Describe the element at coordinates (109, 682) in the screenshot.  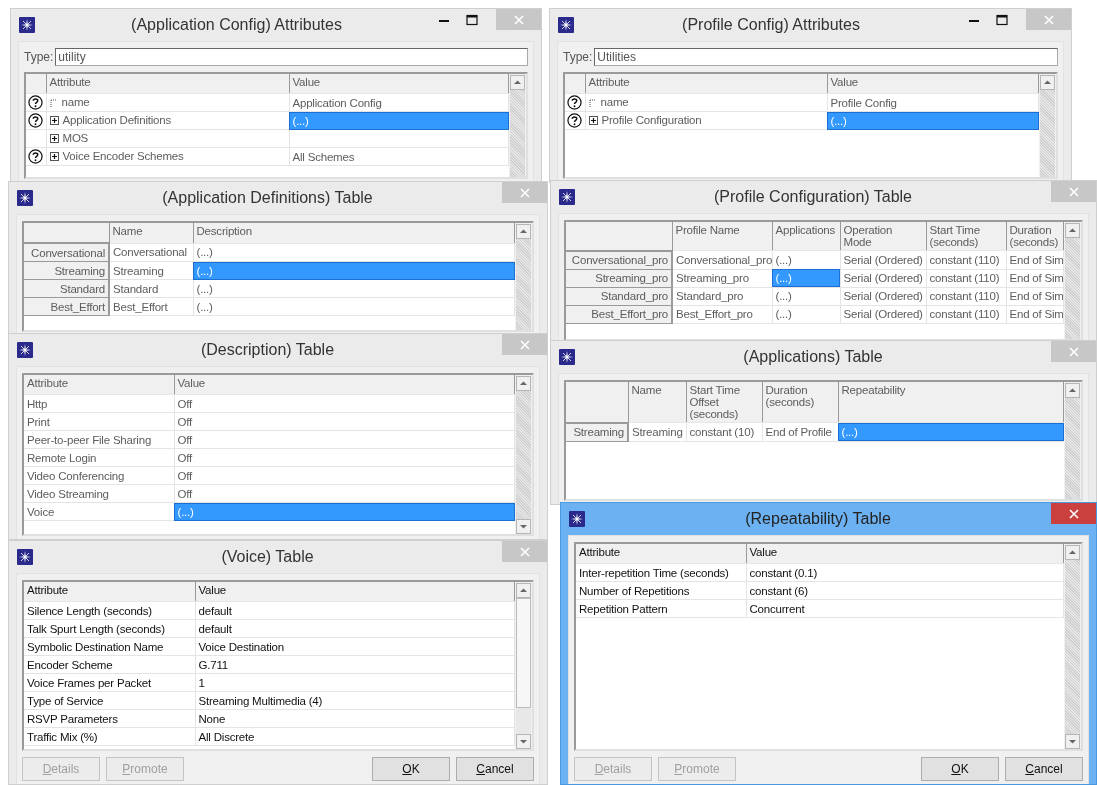
I see `attribute-name: Voice Frames per Packet` at that location.